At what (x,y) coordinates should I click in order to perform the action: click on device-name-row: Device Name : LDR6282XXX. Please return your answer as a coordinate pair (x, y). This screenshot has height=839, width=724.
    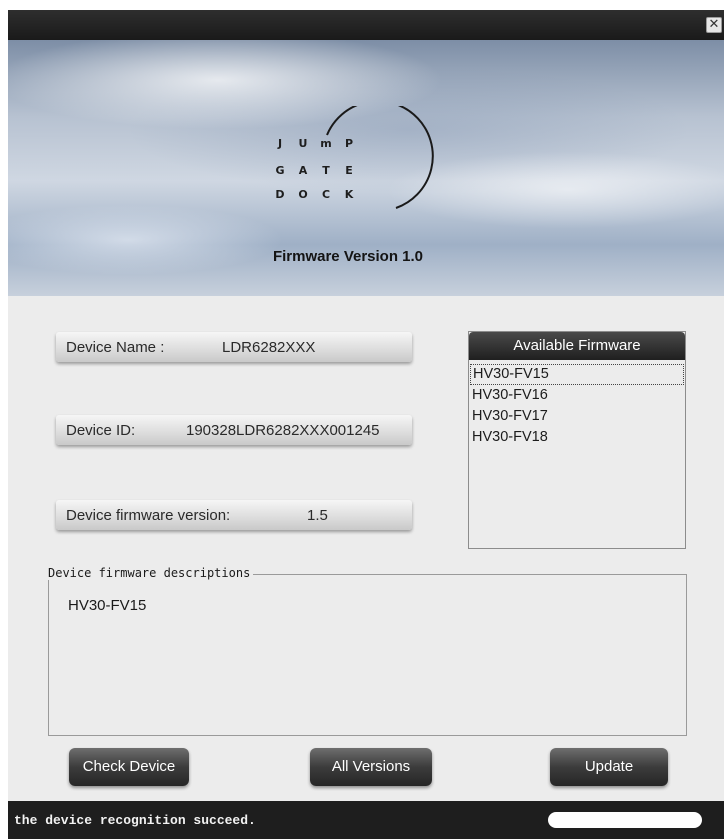
    Looking at the image, I should click on (234, 347).